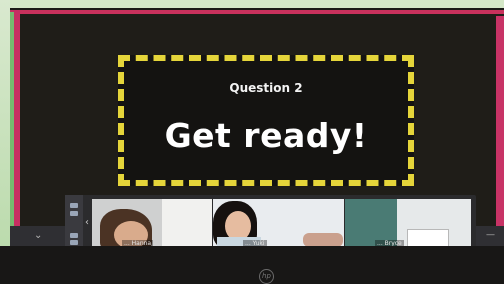 The height and width of the screenshot is (284, 504). What do you see at coordinates (500, 131) in the screenshot?
I see `slide-edge-pink-right` at bounding box center [500, 131].